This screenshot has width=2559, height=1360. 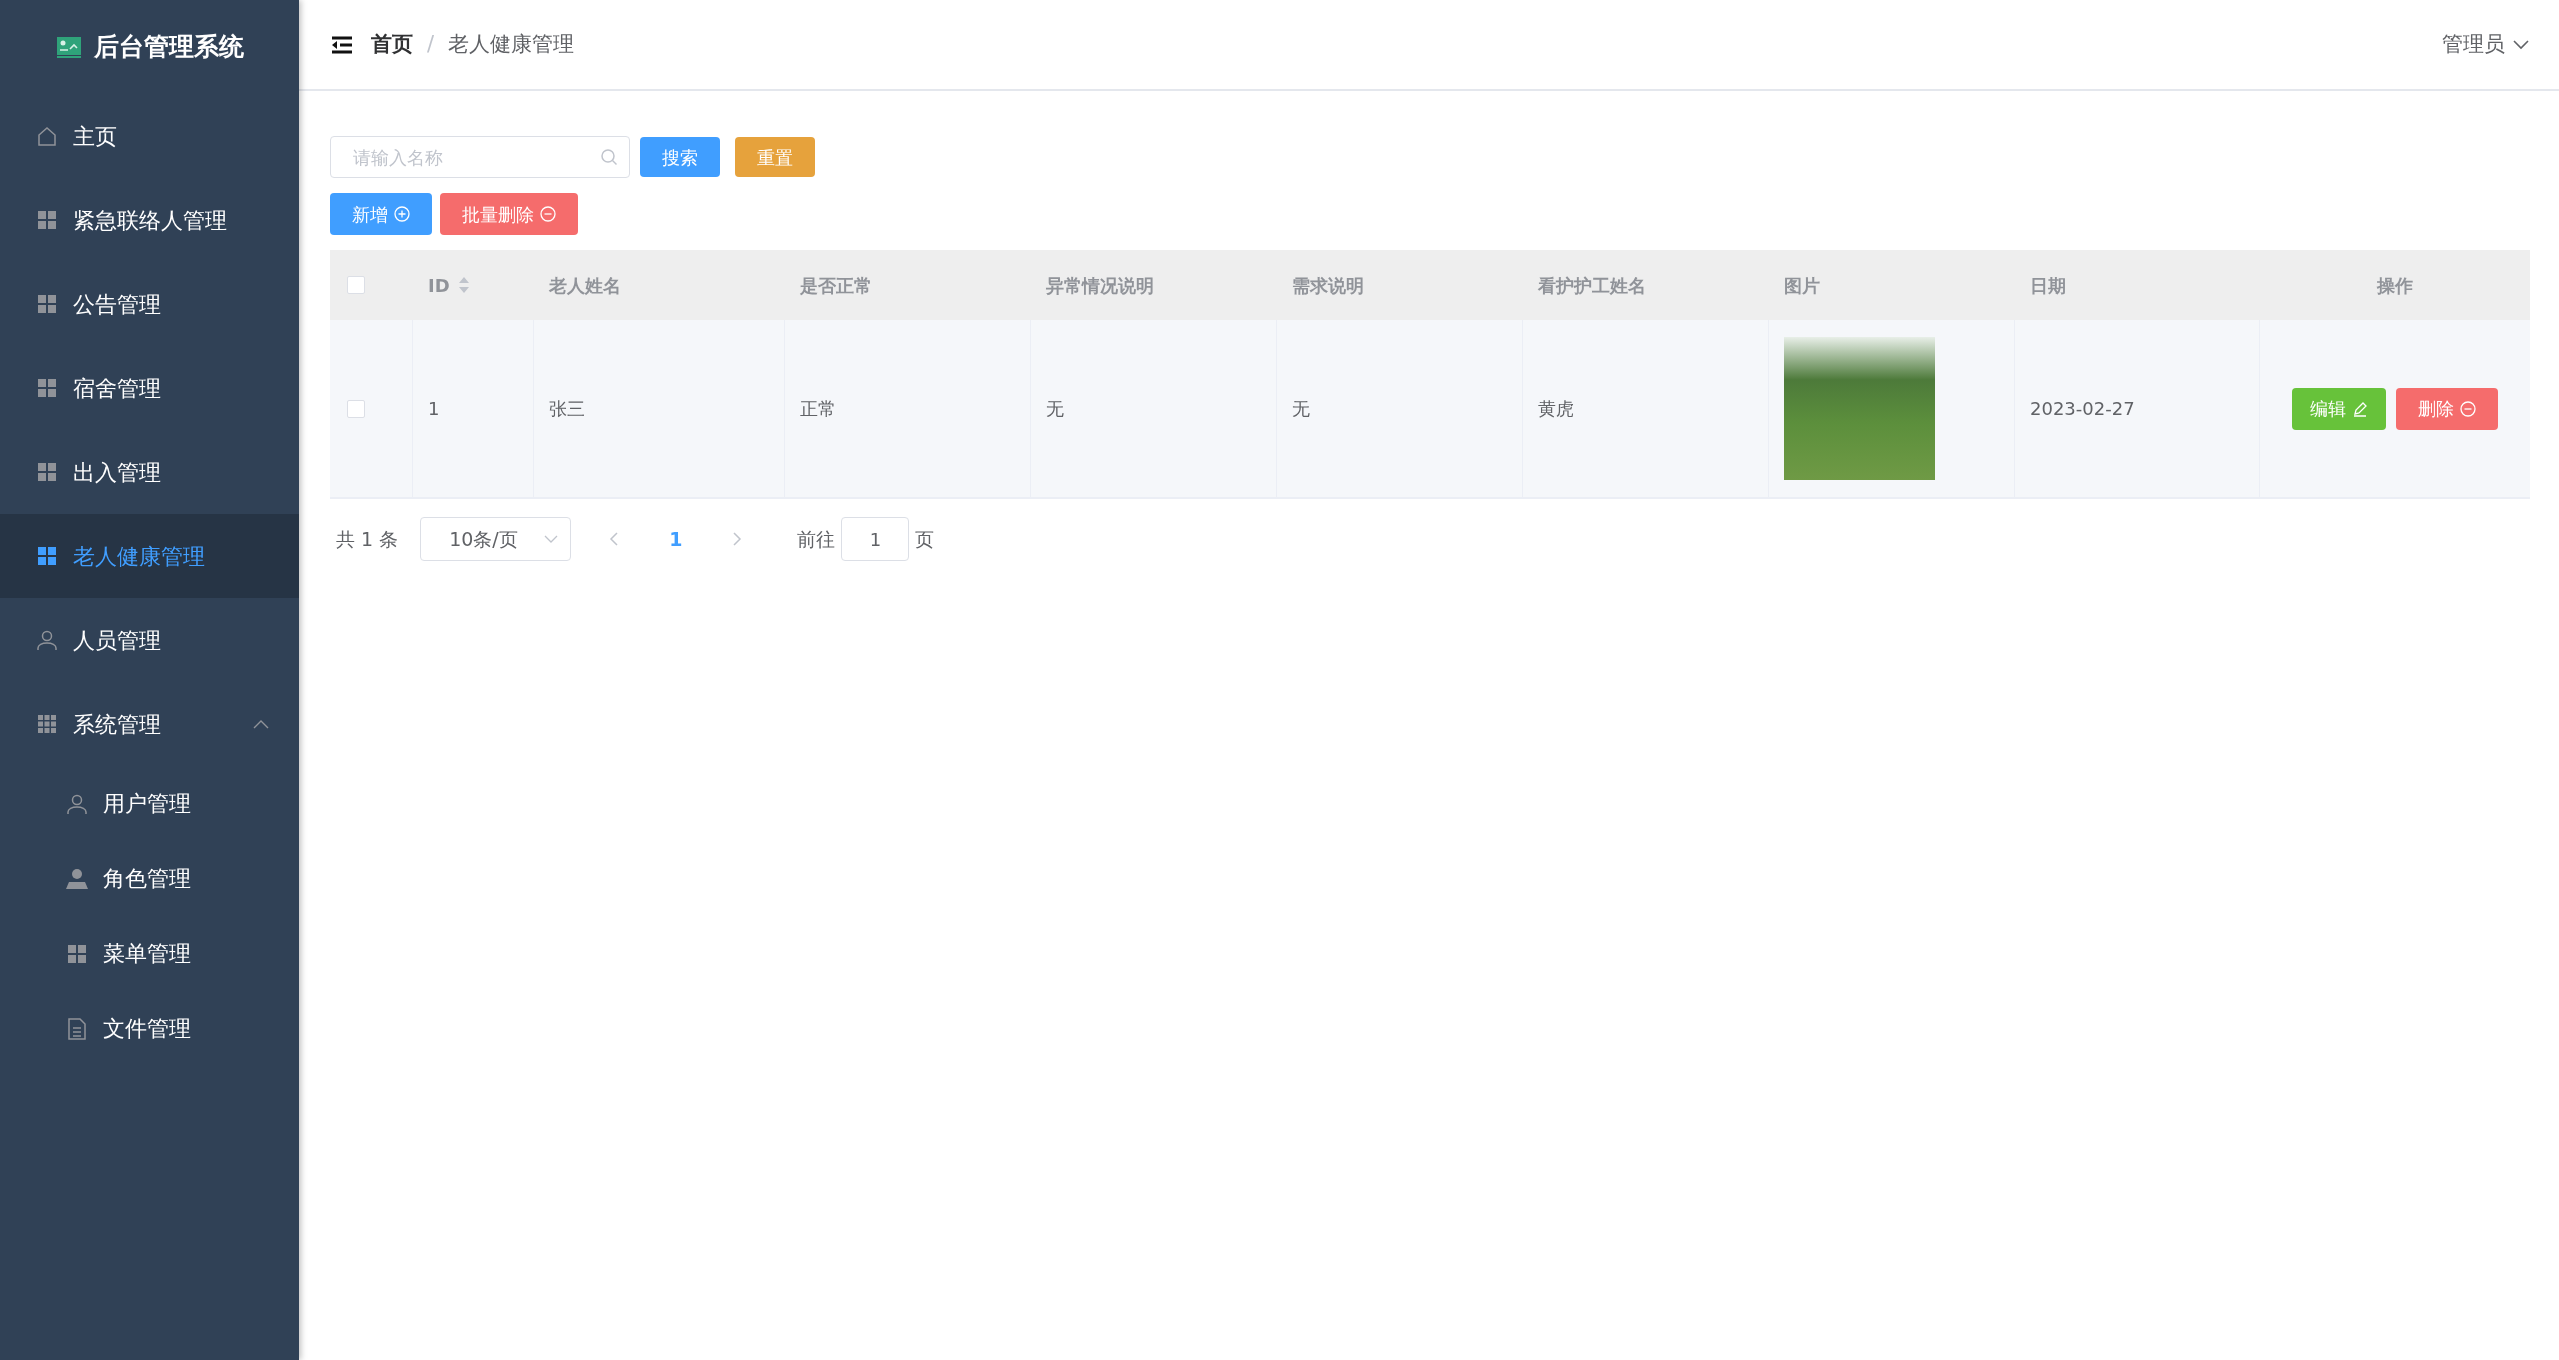 I want to click on total-count: 共 1 条, so click(x=367, y=539).